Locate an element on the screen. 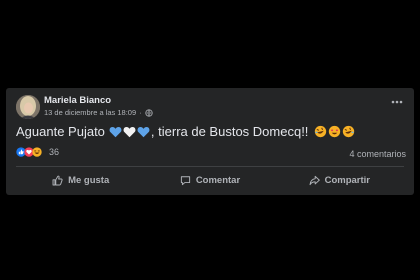 Image resolution: width=420 pixels, height=280 pixels. more-options-icon is located at coordinates (397, 102).